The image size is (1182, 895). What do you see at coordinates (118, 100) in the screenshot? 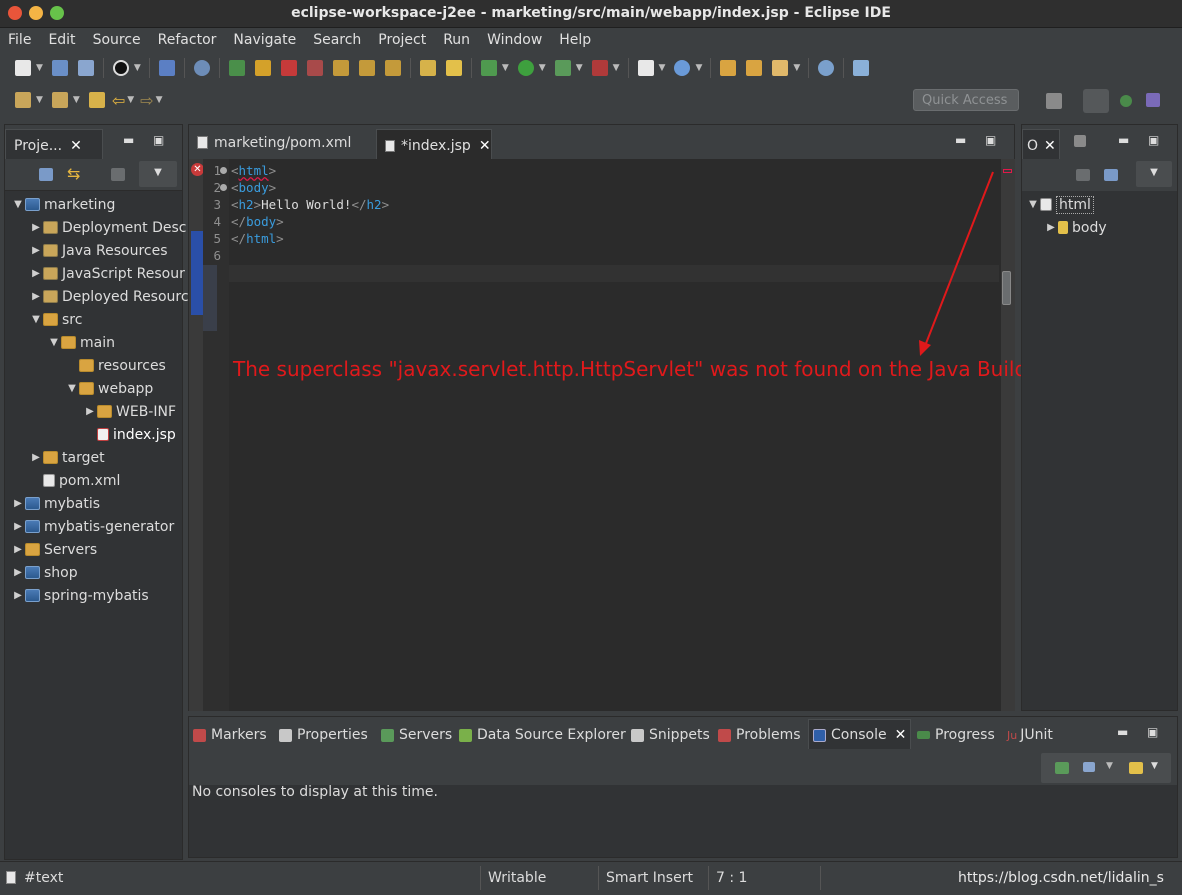
I see `back-icon: ⇦` at bounding box center [118, 100].